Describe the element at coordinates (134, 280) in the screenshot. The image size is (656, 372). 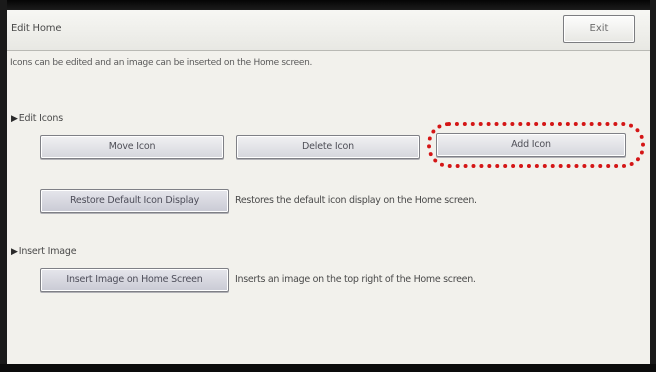
I see `insert-image-on-home-screen-button: Insert Image on Home Screen` at that location.